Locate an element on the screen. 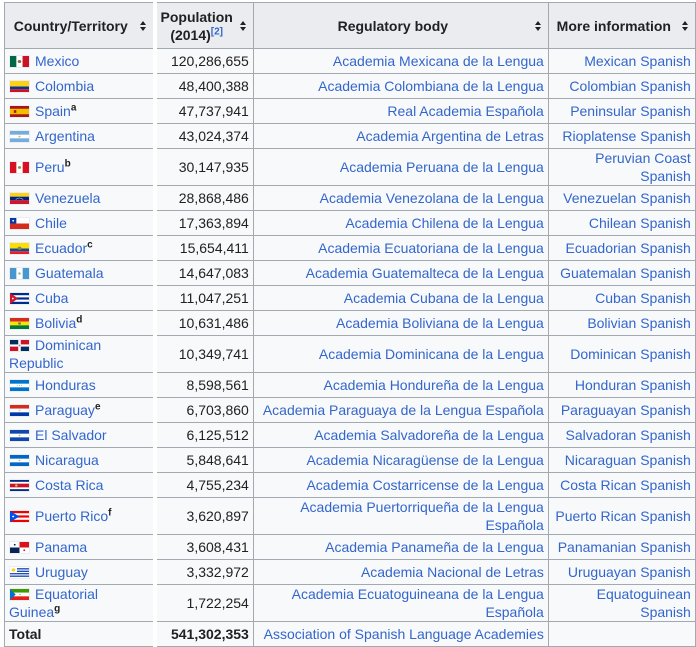 This screenshot has height=647, width=696. footnote-marker: d is located at coordinates (79, 319).